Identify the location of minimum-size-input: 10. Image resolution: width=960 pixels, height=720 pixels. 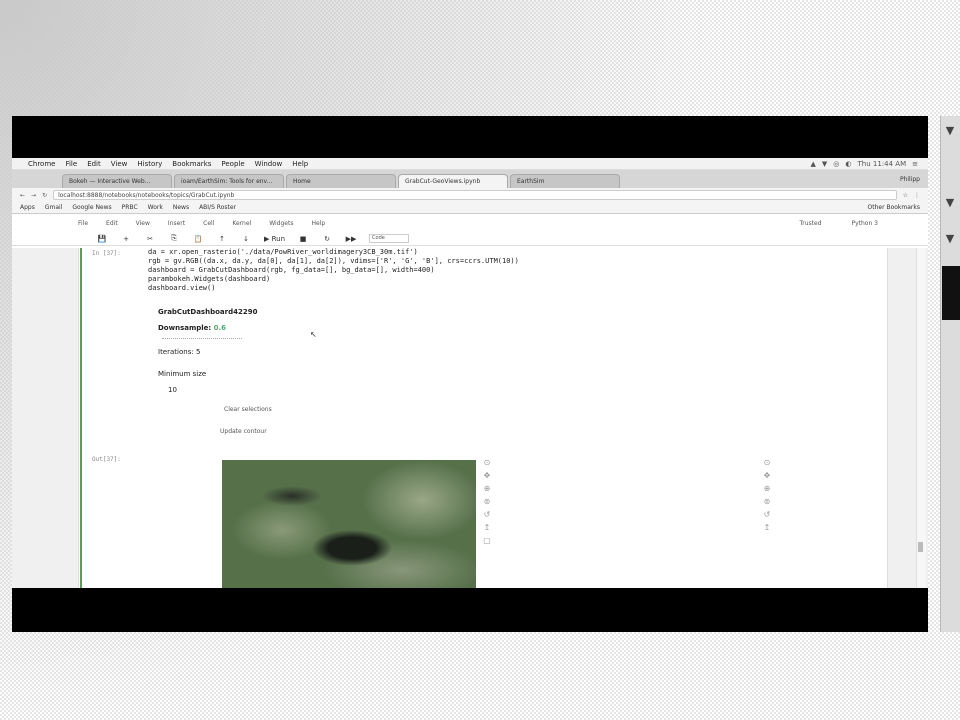
(172, 390).